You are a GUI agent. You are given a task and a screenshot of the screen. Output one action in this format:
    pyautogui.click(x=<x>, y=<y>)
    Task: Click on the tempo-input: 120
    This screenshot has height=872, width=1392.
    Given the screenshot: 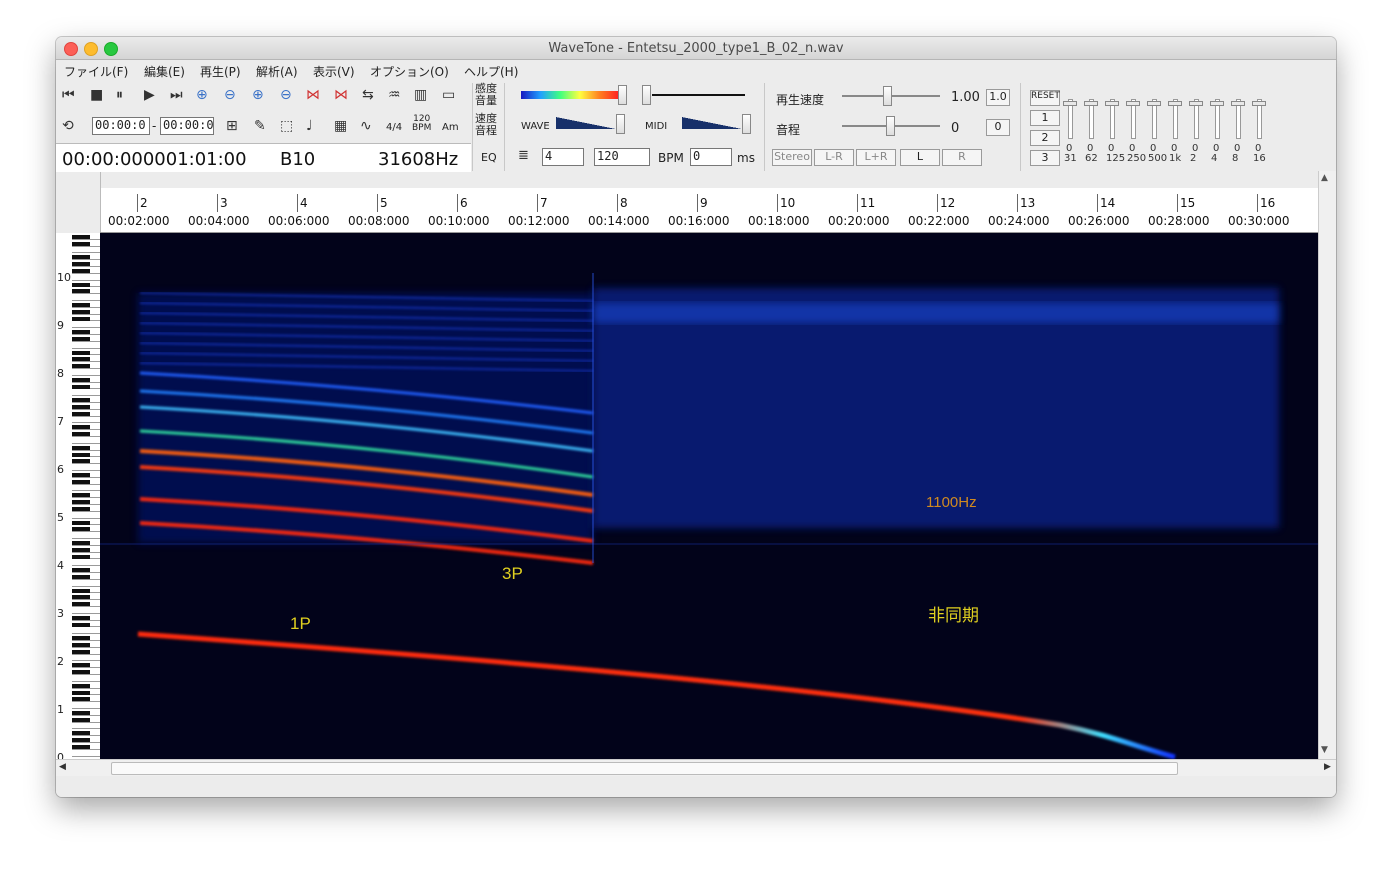 What is the action you would take?
    pyautogui.click(x=622, y=157)
    